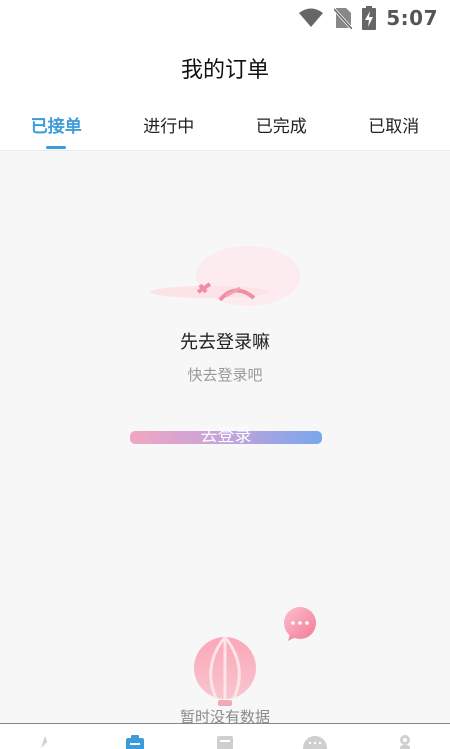 This screenshot has height=749, width=450. Describe the element at coordinates (405, 742) in the screenshot. I see `profile-icon` at that location.